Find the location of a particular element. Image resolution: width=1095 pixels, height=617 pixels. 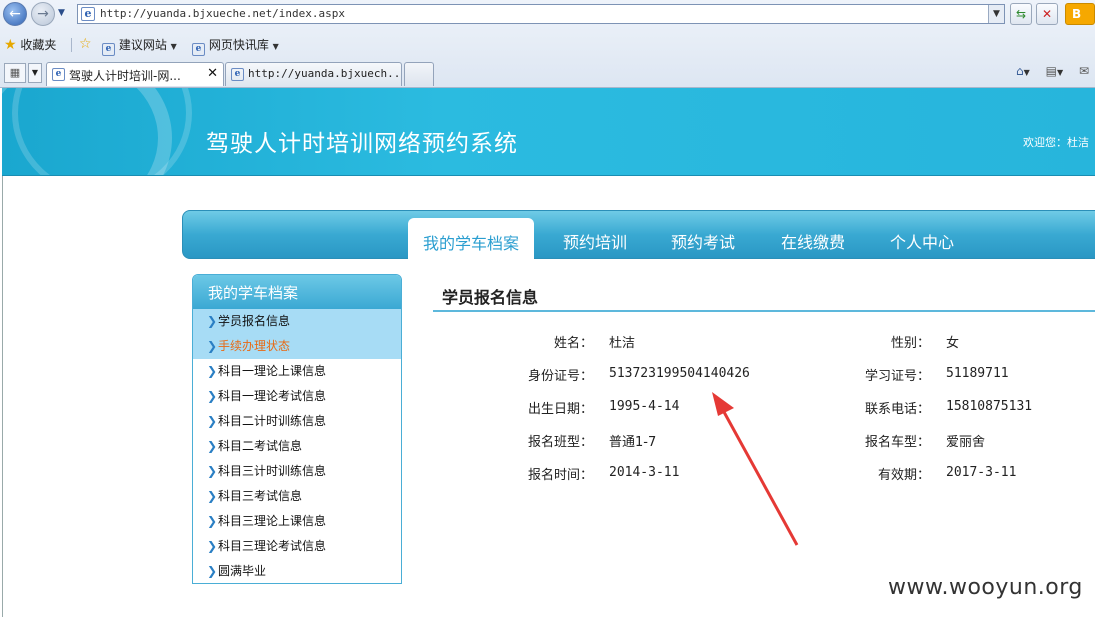

favorites-label: 收藏夹 is located at coordinates (38, 45).